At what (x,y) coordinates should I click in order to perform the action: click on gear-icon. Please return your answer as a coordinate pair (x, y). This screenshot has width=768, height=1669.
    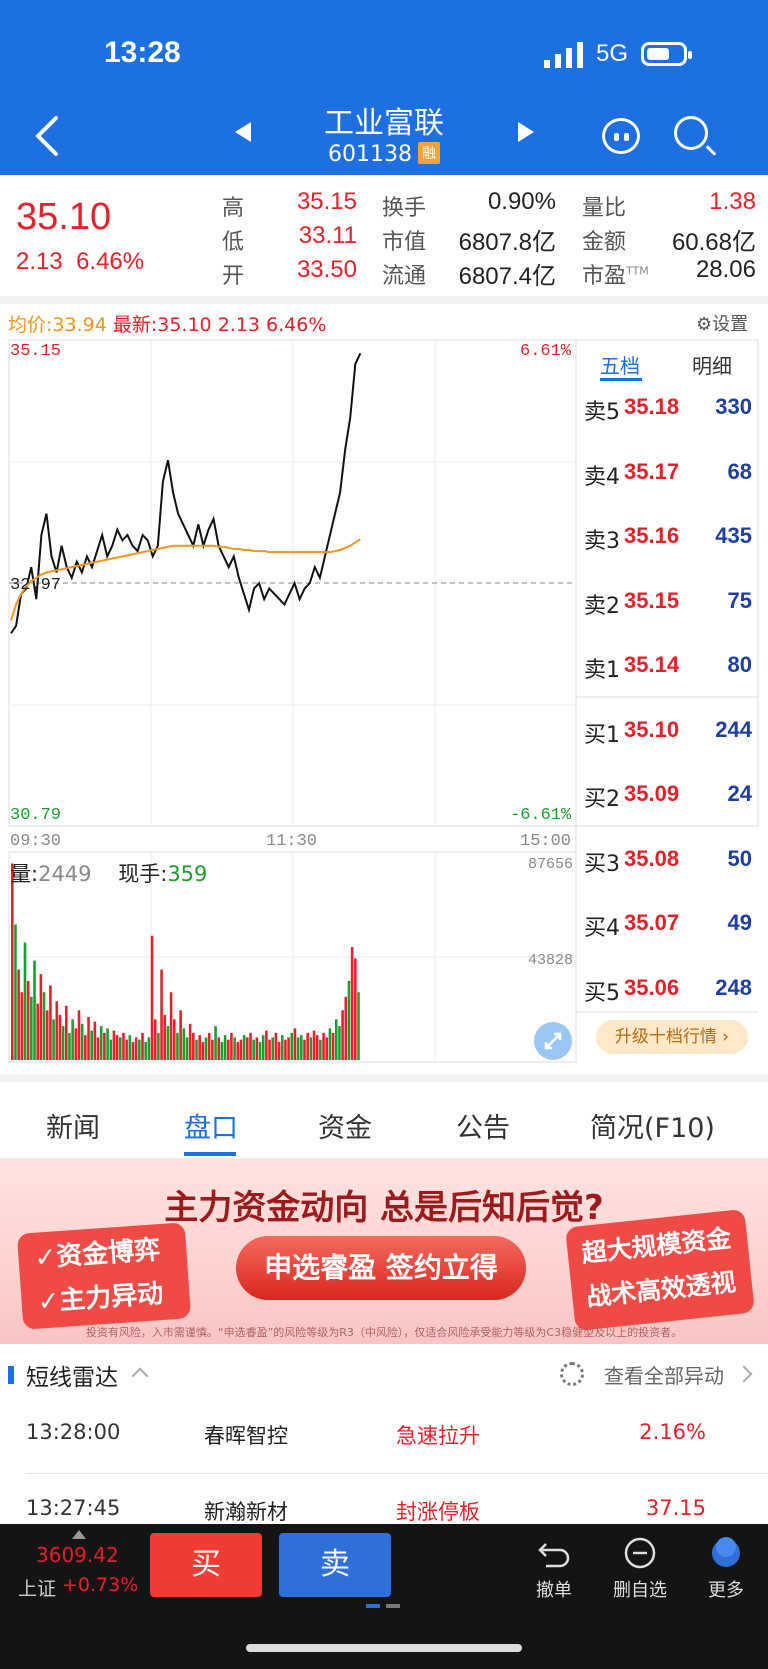
    Looking at the image, I should click on (572, 1374).